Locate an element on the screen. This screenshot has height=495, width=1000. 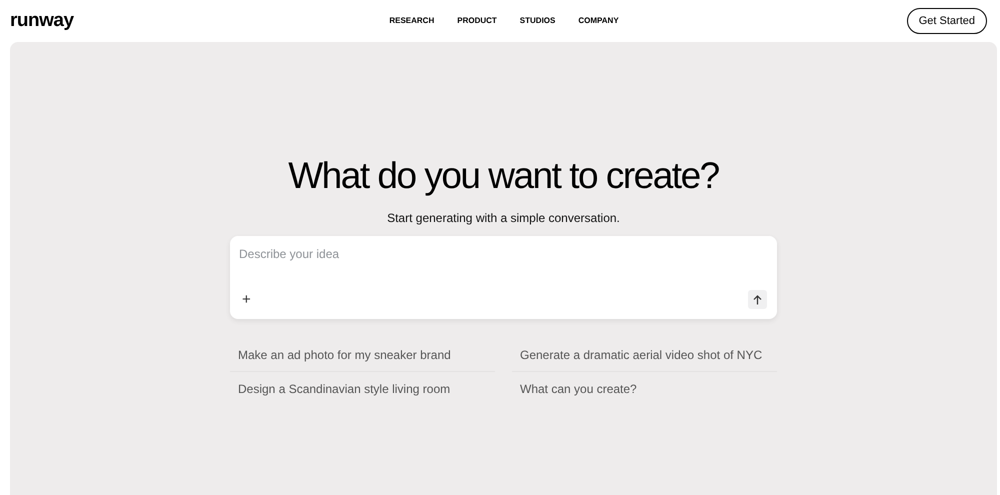
suggestion-link: Make an ad photo for my sneaker brand is located at coordinates (362, 355).